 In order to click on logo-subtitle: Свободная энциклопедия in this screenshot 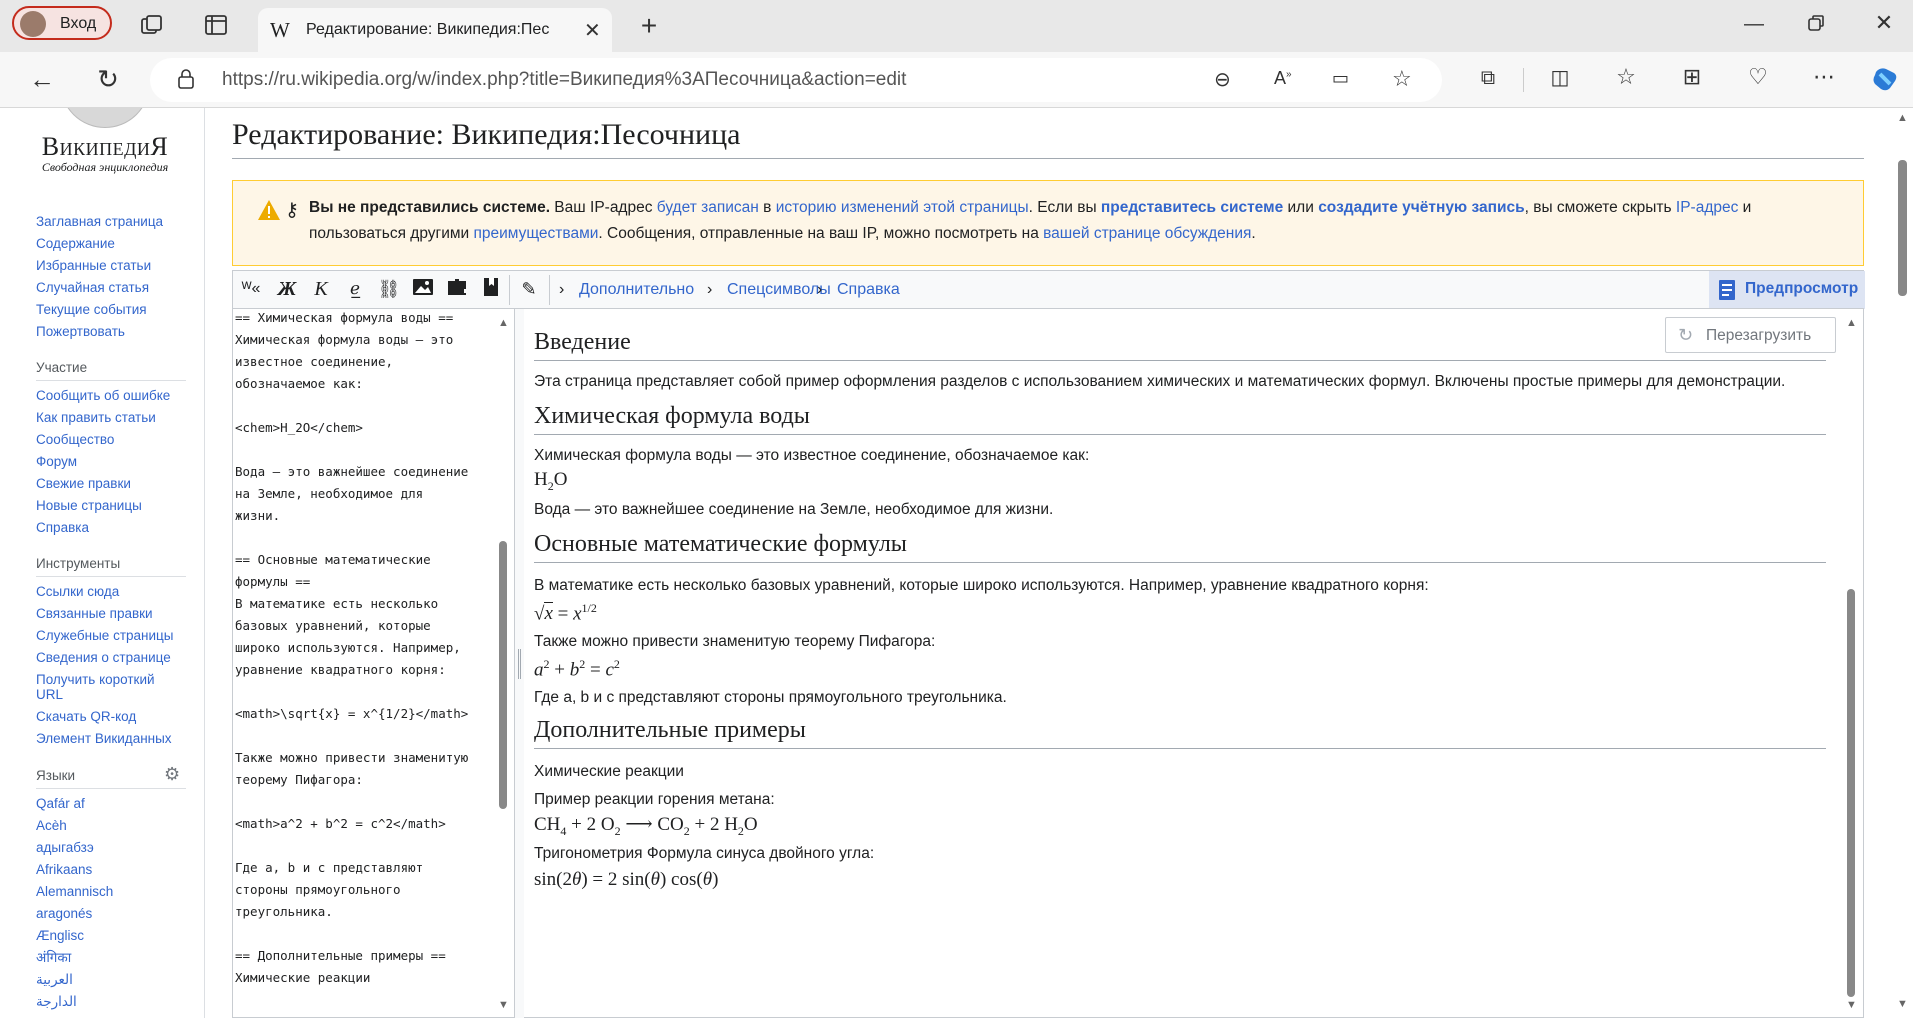, I will do `click(105, 167)`.